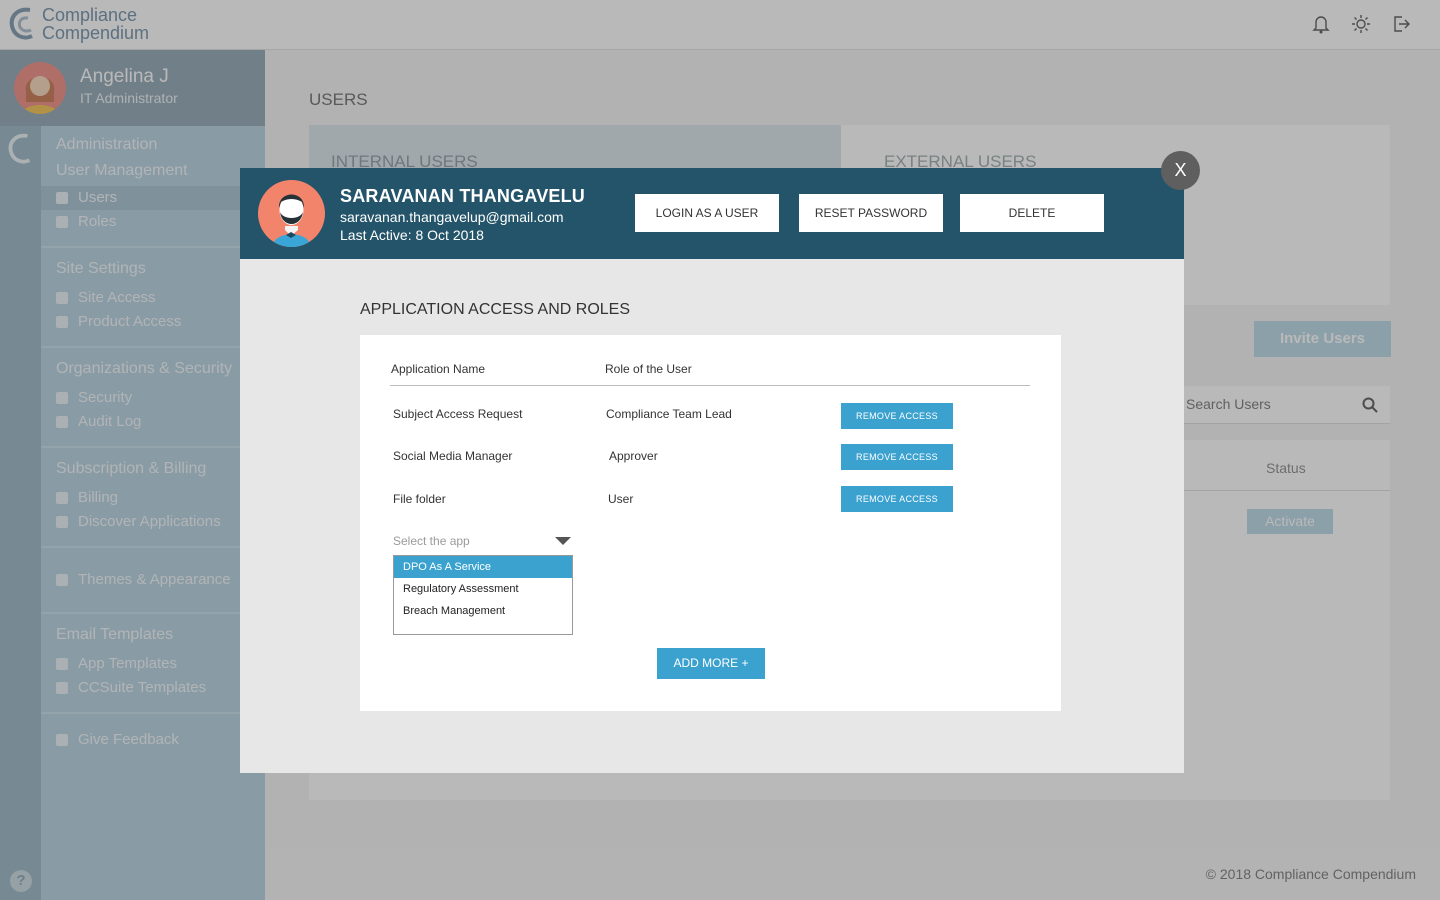 Image resolution: width=1440 pixels, height=900 pixels. What do you see at coordinates (669, 414) in the screenshot?
I see `row-role: Compliance Team Lead` at bounding box center [669, 414].